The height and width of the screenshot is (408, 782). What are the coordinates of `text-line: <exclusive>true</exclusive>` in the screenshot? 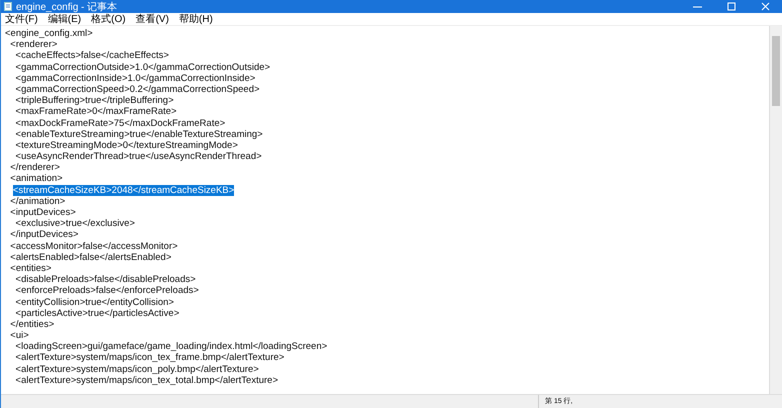 It's located at (75, 224).